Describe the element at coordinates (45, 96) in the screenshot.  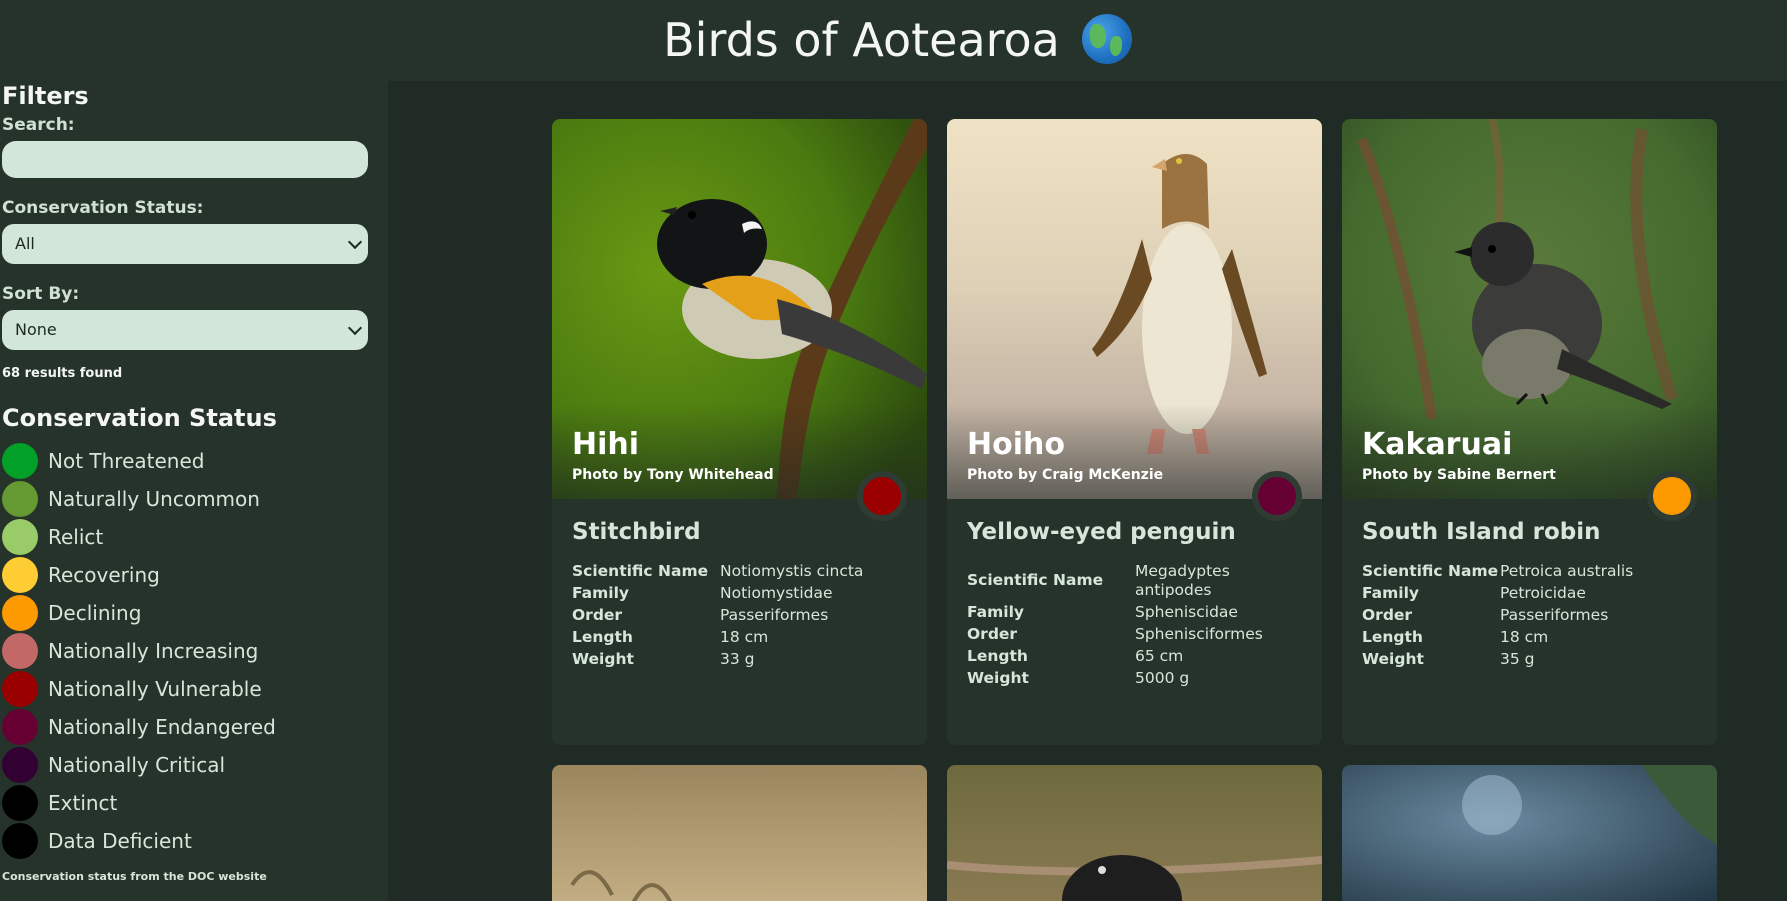
I see `filters-heading: Filters` at that location.